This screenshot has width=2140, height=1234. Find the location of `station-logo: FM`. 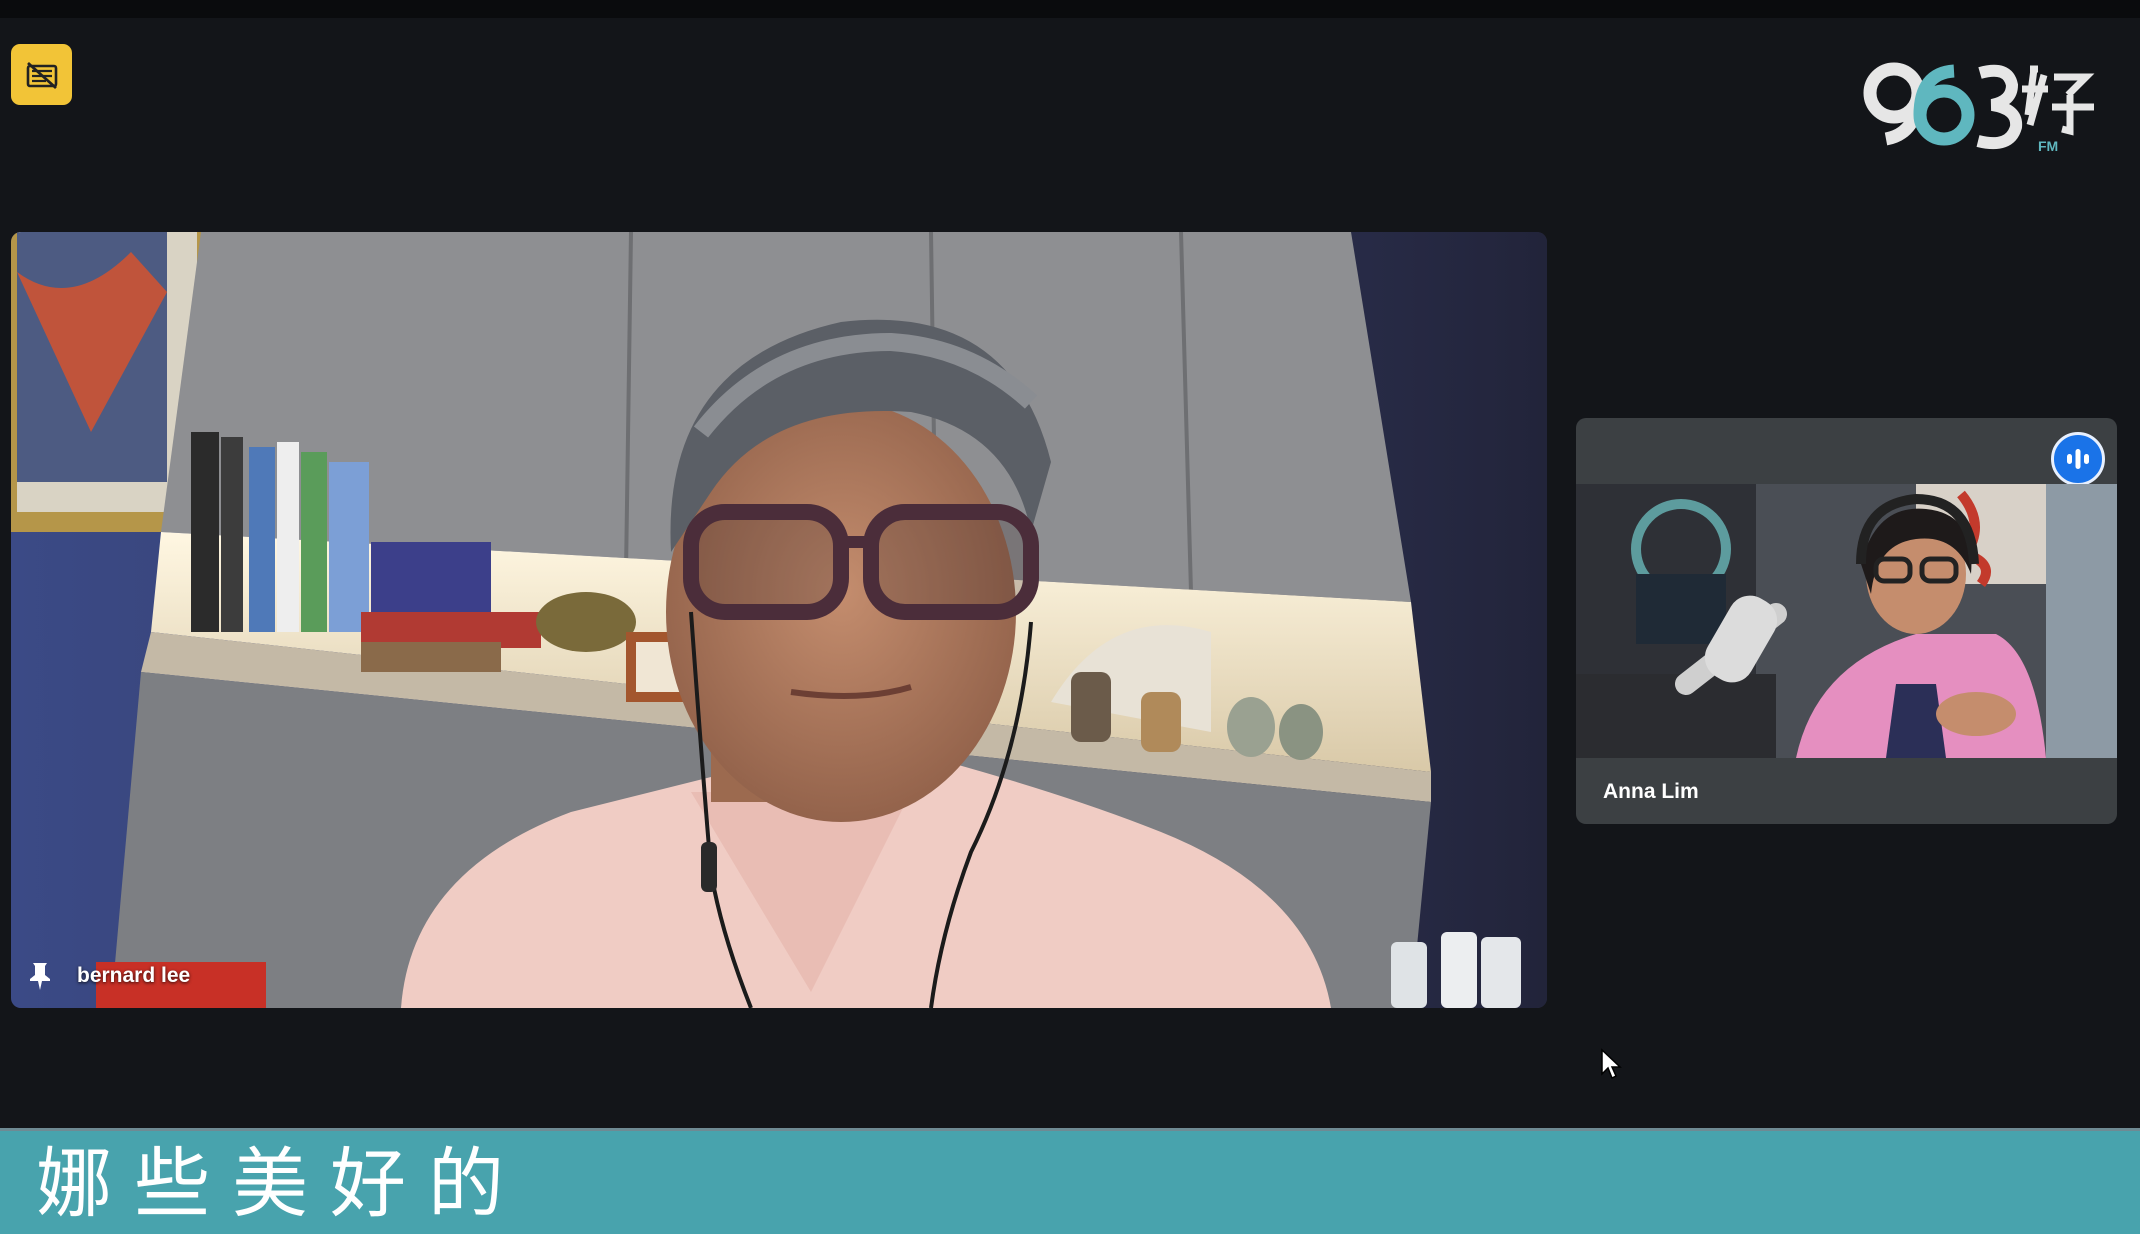

station-logo: FM is located at coordinates (1979, 108).